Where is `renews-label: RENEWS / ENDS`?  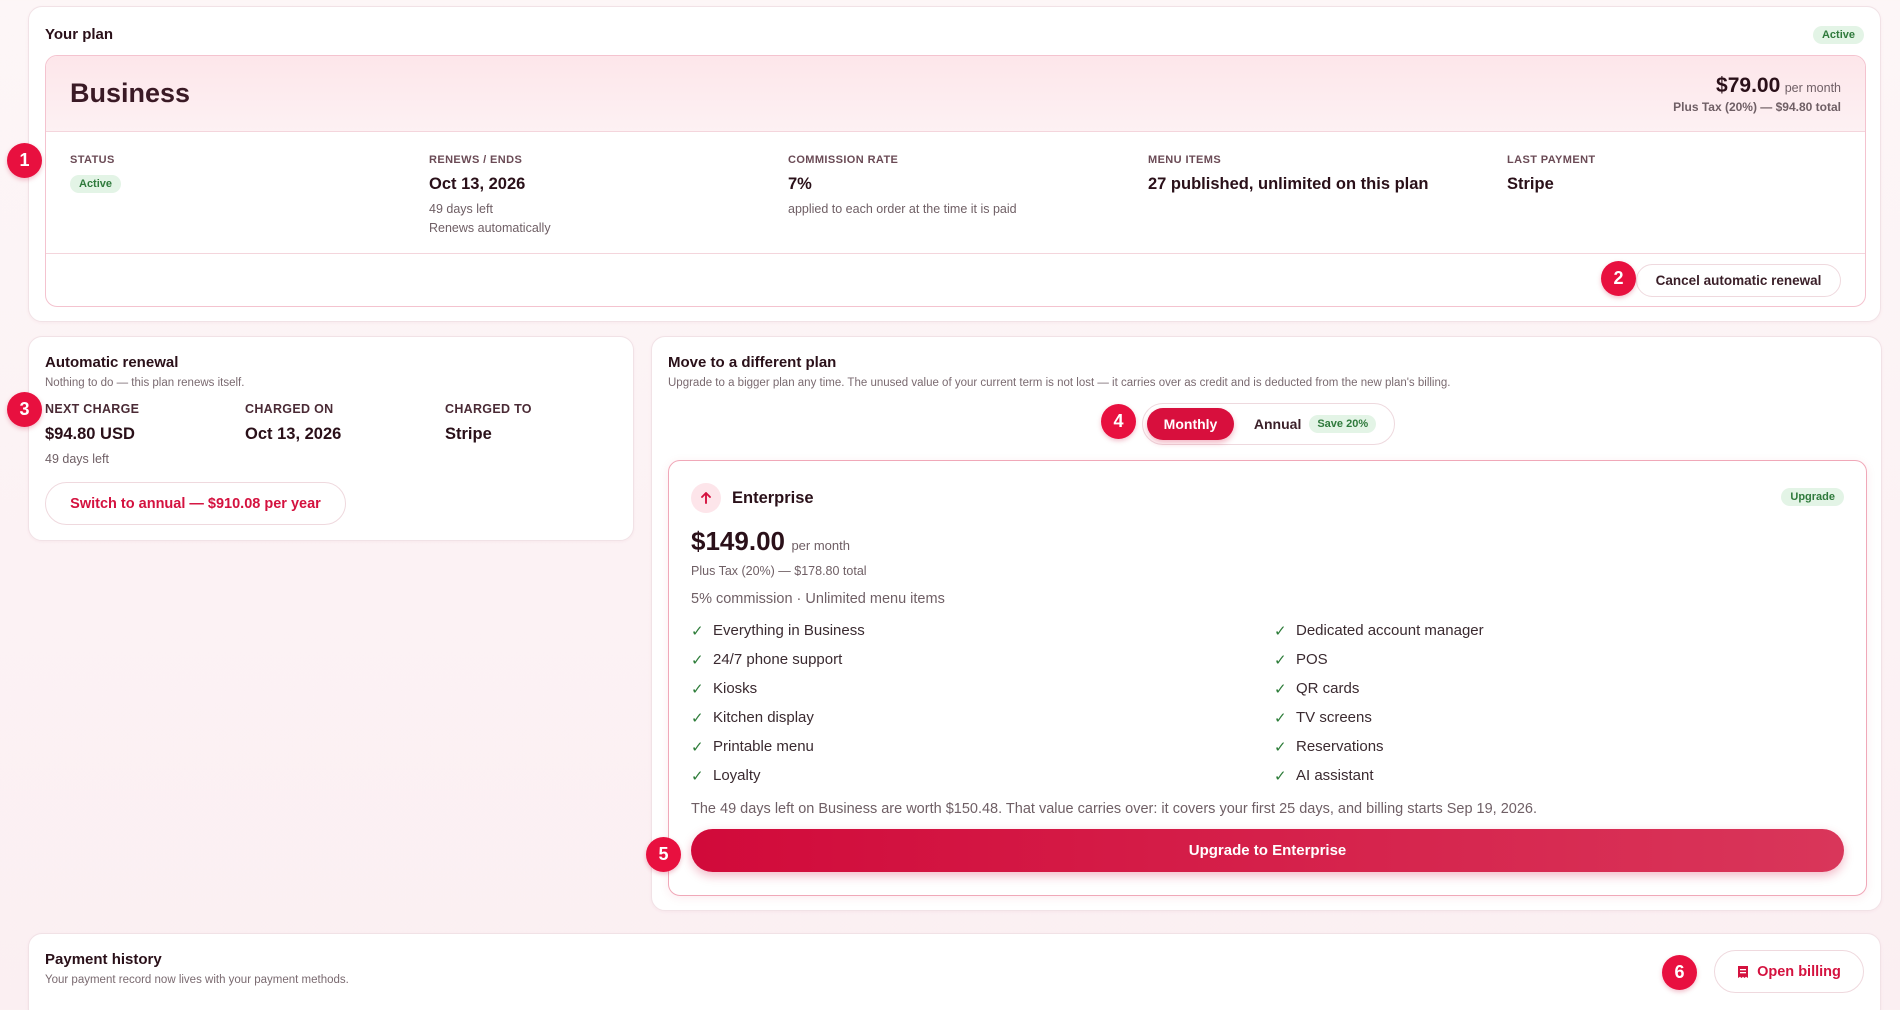 renews-label: RENEWS / ENDS is located at coordinates (476, 160).